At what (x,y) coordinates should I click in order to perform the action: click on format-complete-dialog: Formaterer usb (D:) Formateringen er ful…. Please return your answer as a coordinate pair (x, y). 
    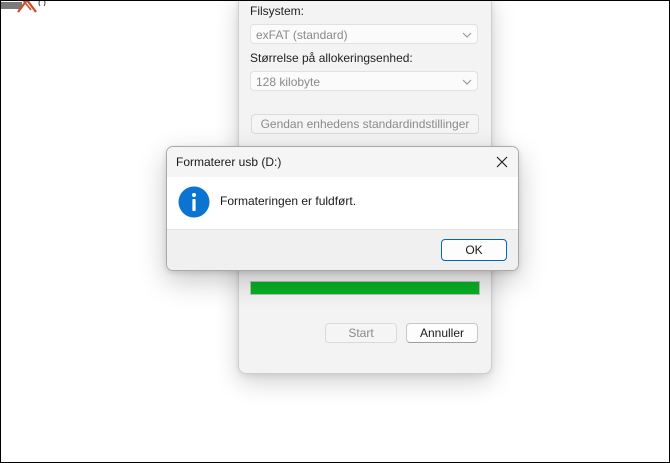
    Looking at the image, I should click on (342, 208).